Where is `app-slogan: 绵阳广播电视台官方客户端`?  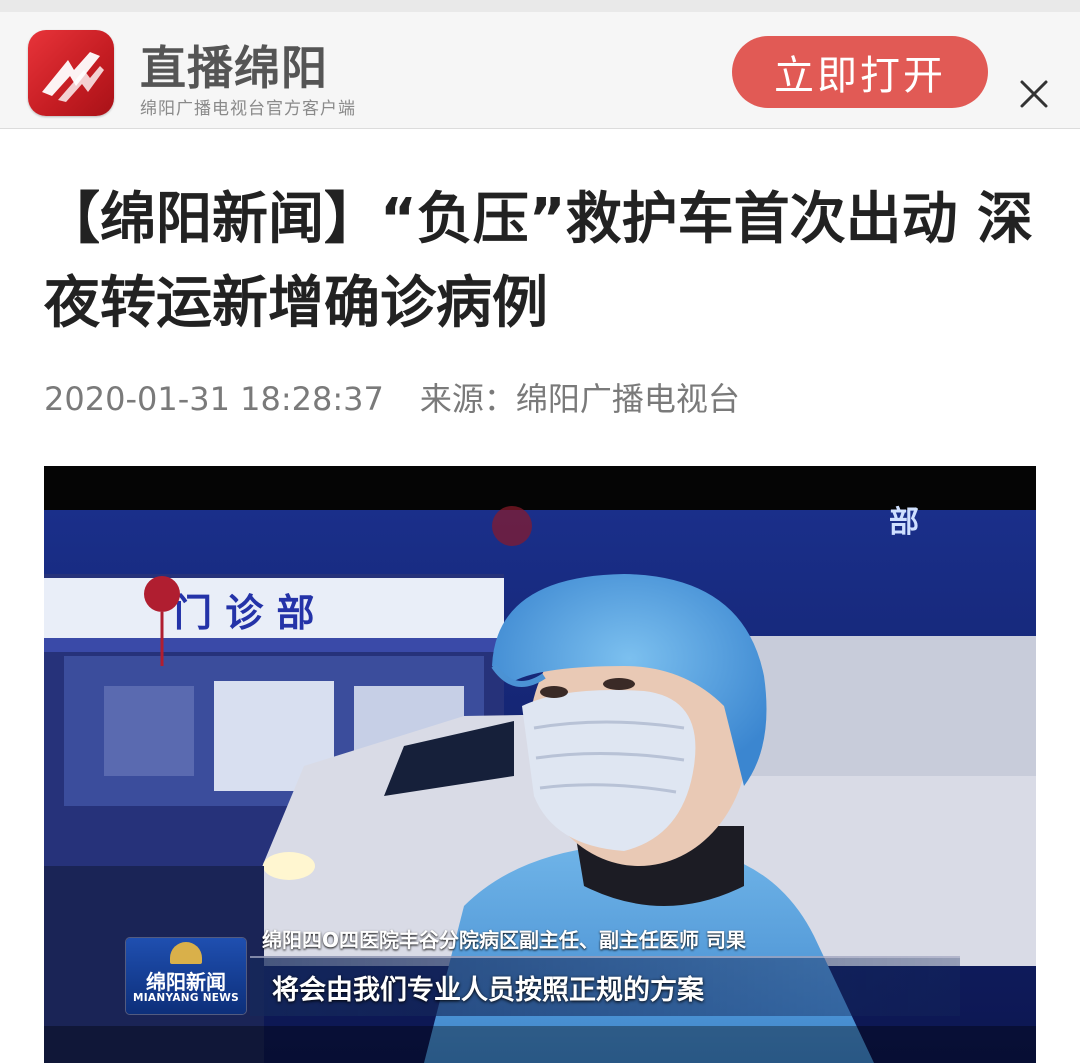 app-slogan: 绵阳广播电视台官方客户端 is located at coordinates (248, 109).